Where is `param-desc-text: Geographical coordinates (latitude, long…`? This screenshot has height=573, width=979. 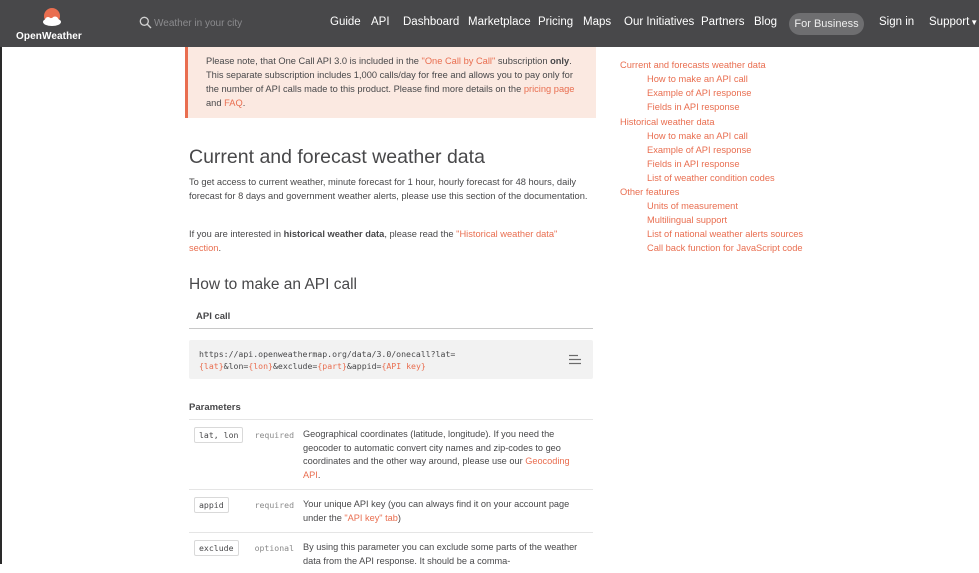
param-desc-text: Geographical coordinates (latitude, long… is located at coordinates (432, 447).